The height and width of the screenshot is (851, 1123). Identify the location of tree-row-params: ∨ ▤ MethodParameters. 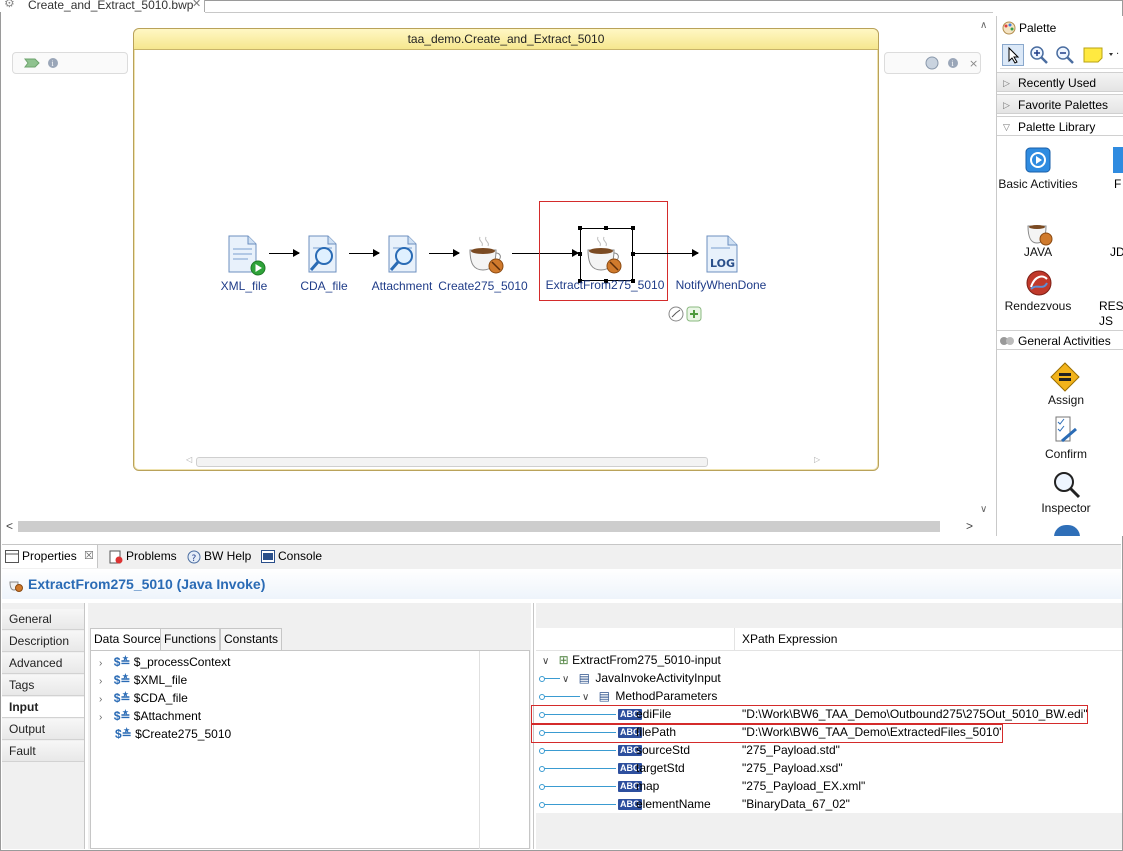
(627, 696).